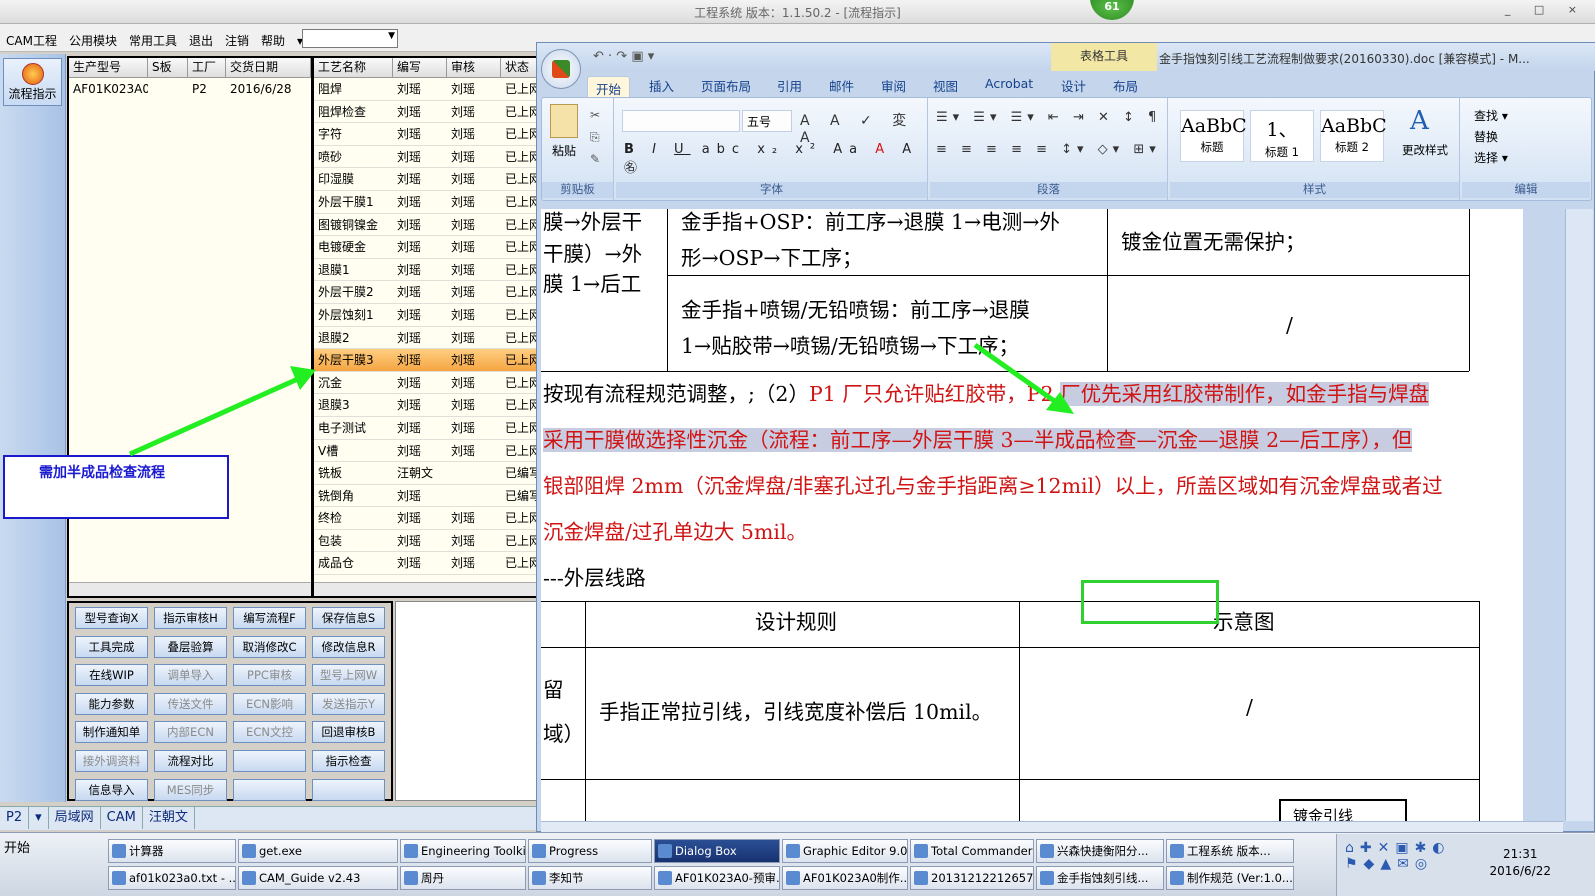 Image resolution: width=1595 pixels, height=896 pixels. What do you see at coordinates (590, 851) in the screenshot?
I see `taskbar-item: Progress` at bounding box center [590, 851].